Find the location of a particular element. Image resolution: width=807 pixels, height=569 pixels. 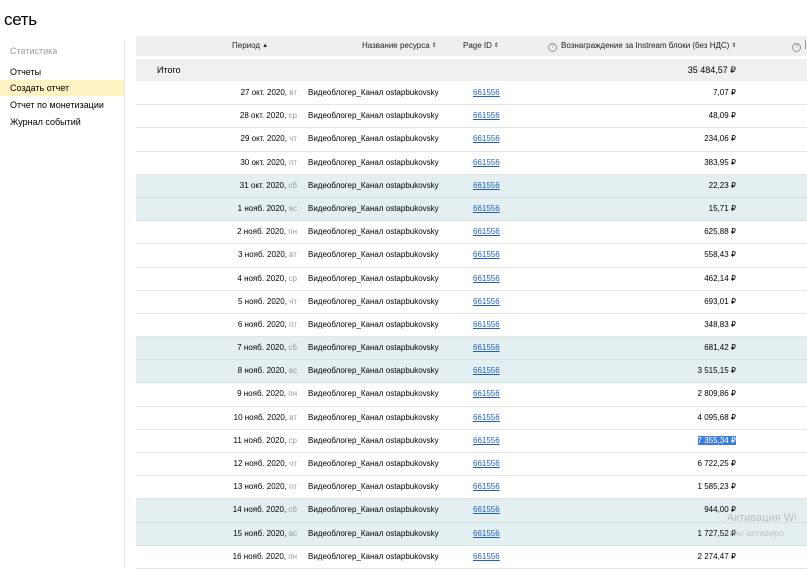

row-amount: 1 727,52 ₽ is located at coordinates (717, 534).